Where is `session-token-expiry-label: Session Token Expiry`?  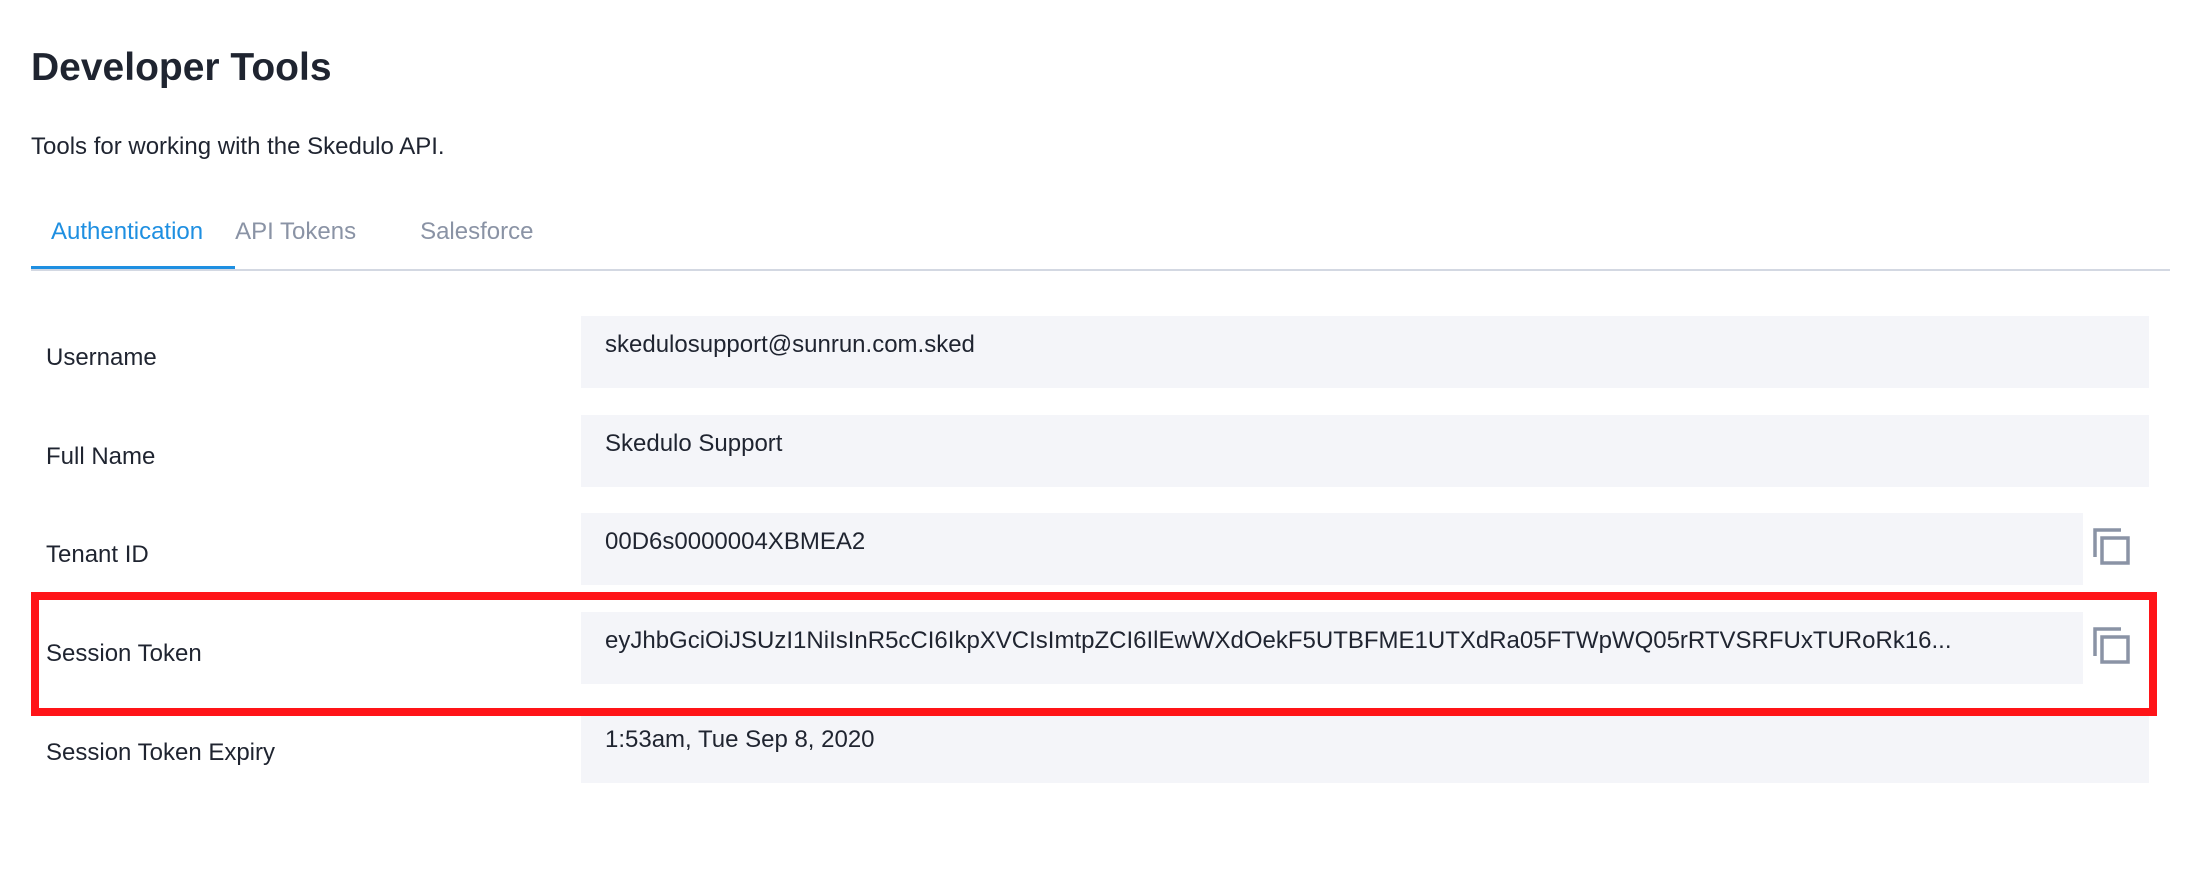
session-token-expiry-label: Session Token Expiry is located at coordinates (161, 752).